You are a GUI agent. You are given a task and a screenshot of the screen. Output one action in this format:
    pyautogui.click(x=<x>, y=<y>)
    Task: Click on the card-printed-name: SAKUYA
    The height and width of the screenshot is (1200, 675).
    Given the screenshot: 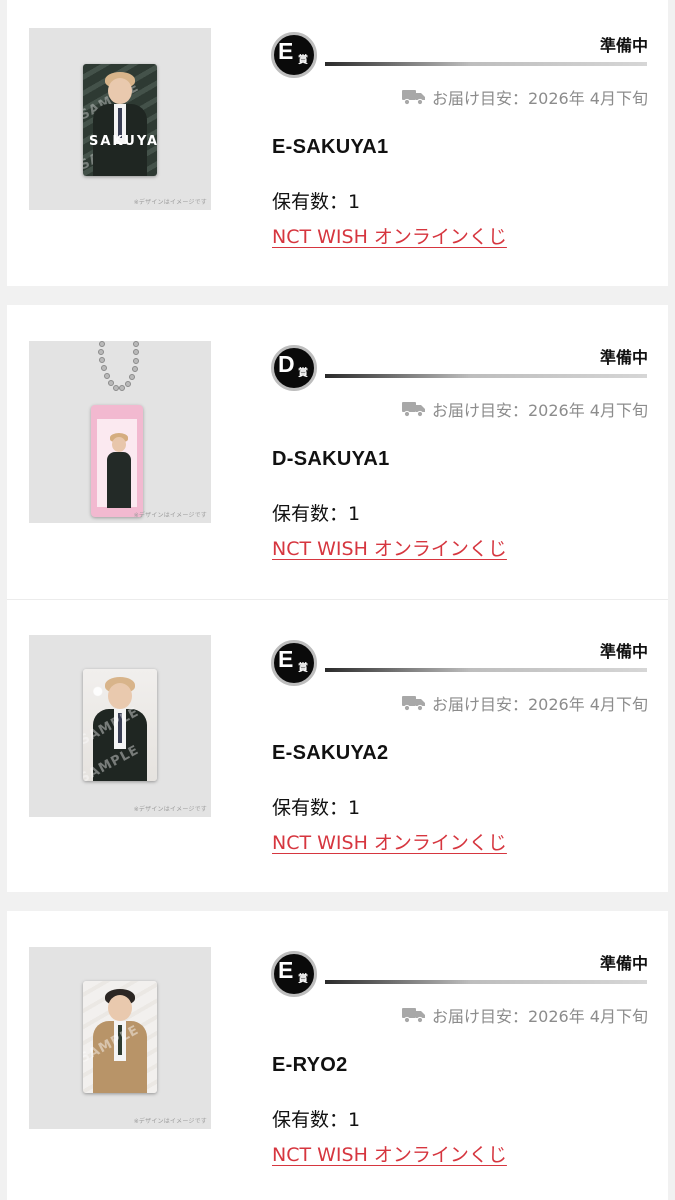 What is the action you would take?
    pyautogui.click(x=123, y=141)
    